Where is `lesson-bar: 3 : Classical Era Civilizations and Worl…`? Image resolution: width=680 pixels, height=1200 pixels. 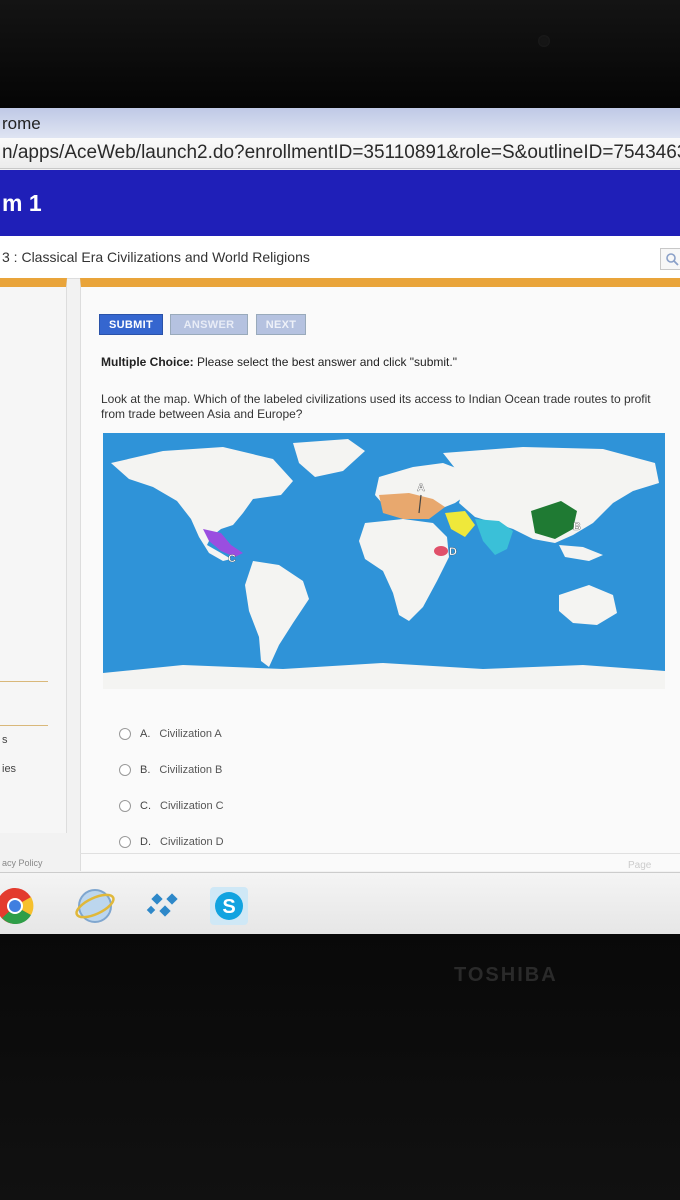 lesson-bar: 3 : Classical Era Civilizations and Worl… is located at coordinates (340, 257).